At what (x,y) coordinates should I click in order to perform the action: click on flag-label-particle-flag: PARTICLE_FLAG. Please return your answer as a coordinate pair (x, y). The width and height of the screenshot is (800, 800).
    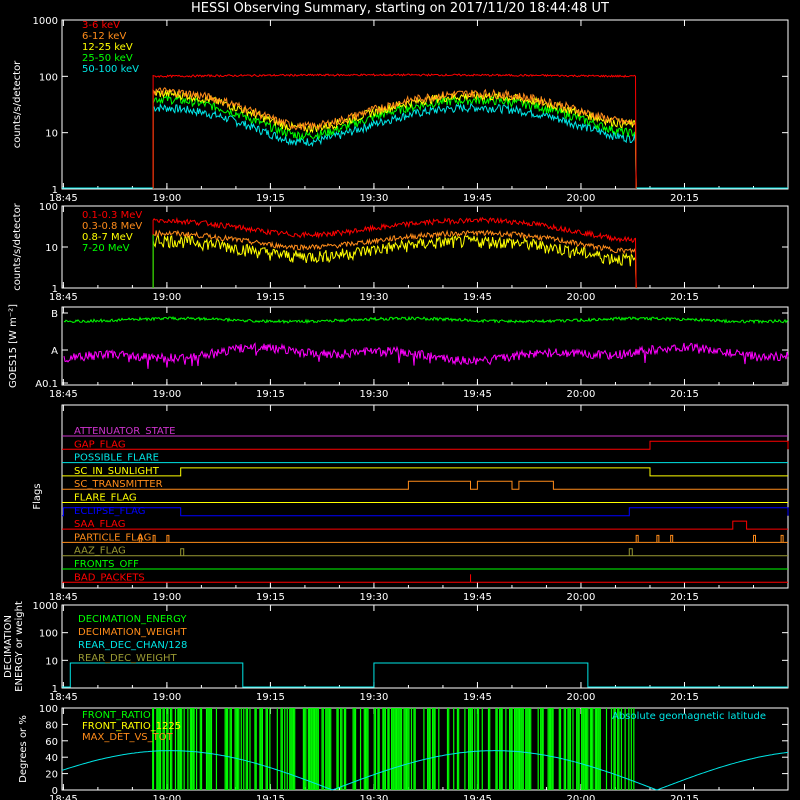
    Looking at the image, I should click on (112, 537).